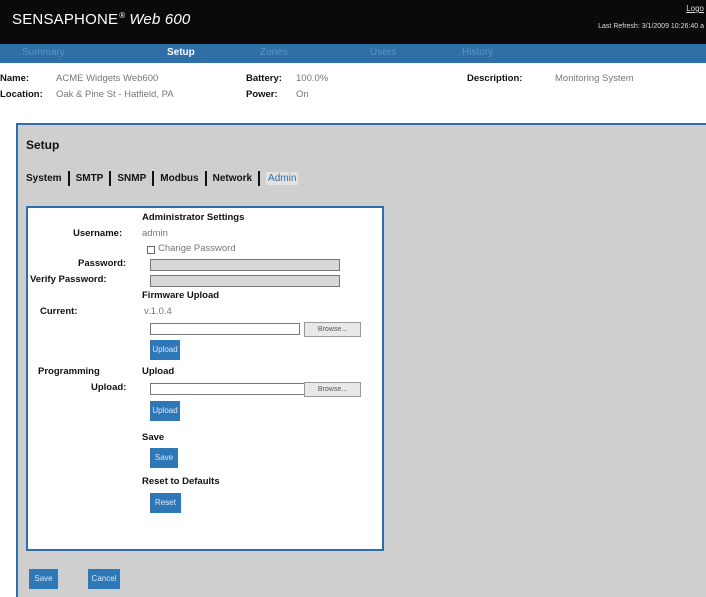 The image size is (706, 597). What do you see at coordinates (165, 350) in the screenshot?
I see `firmware-upload-button: Upload` at bounding box center [165, 350].